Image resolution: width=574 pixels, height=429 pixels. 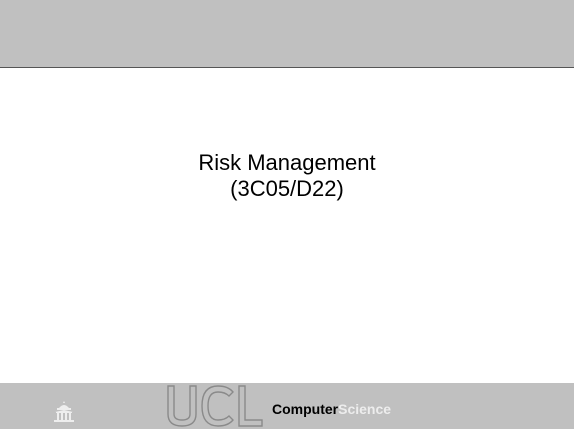 I want to click on department-name-strong: Computer, so click(x=305, y=409).